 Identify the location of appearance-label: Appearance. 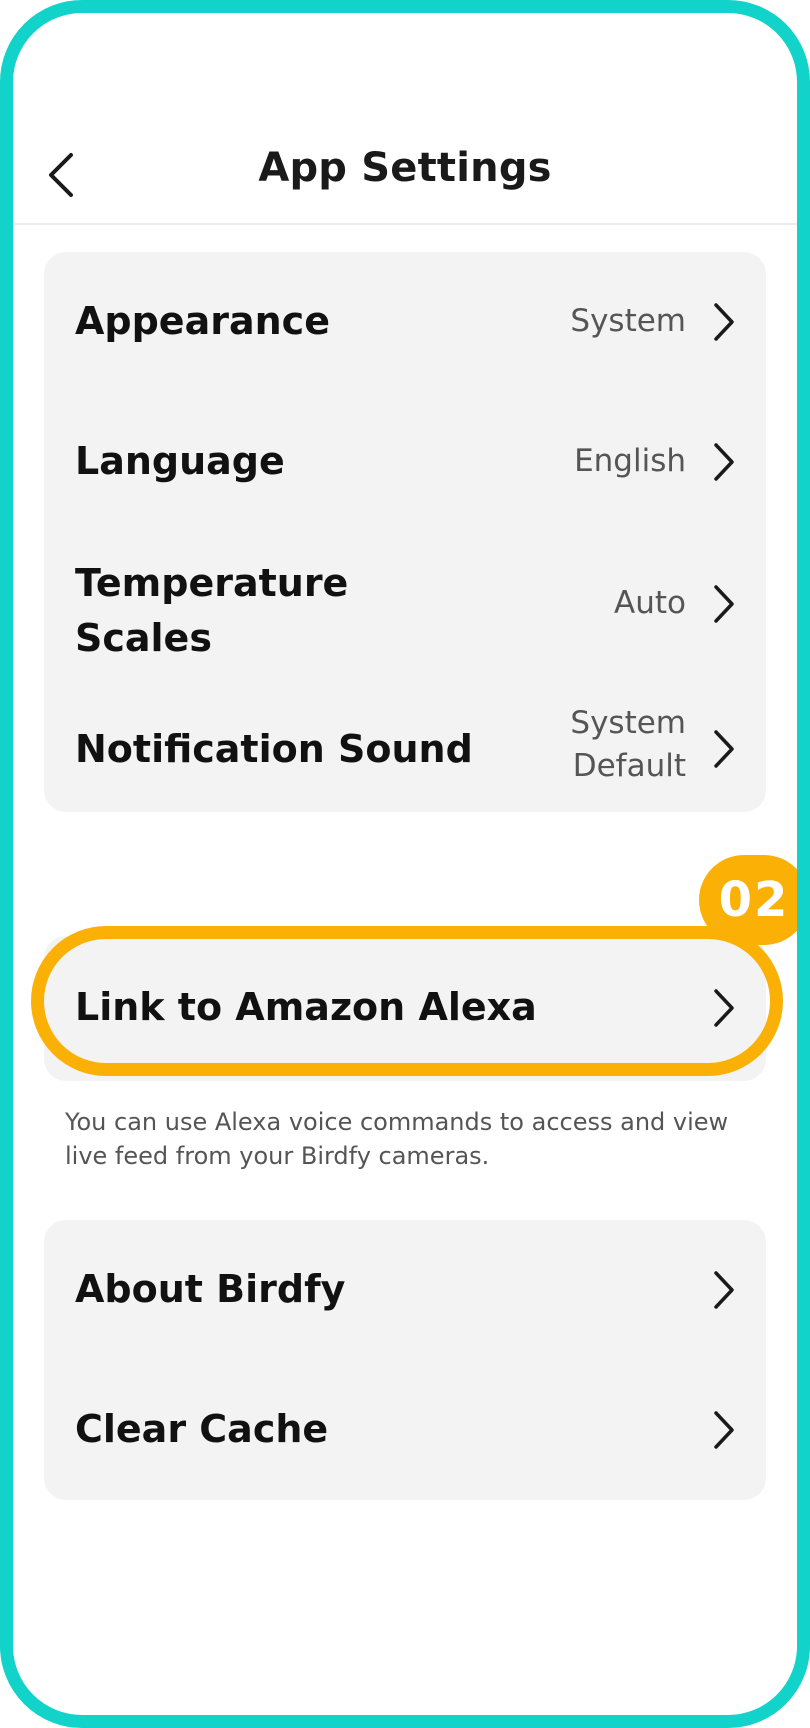
(202, 321).